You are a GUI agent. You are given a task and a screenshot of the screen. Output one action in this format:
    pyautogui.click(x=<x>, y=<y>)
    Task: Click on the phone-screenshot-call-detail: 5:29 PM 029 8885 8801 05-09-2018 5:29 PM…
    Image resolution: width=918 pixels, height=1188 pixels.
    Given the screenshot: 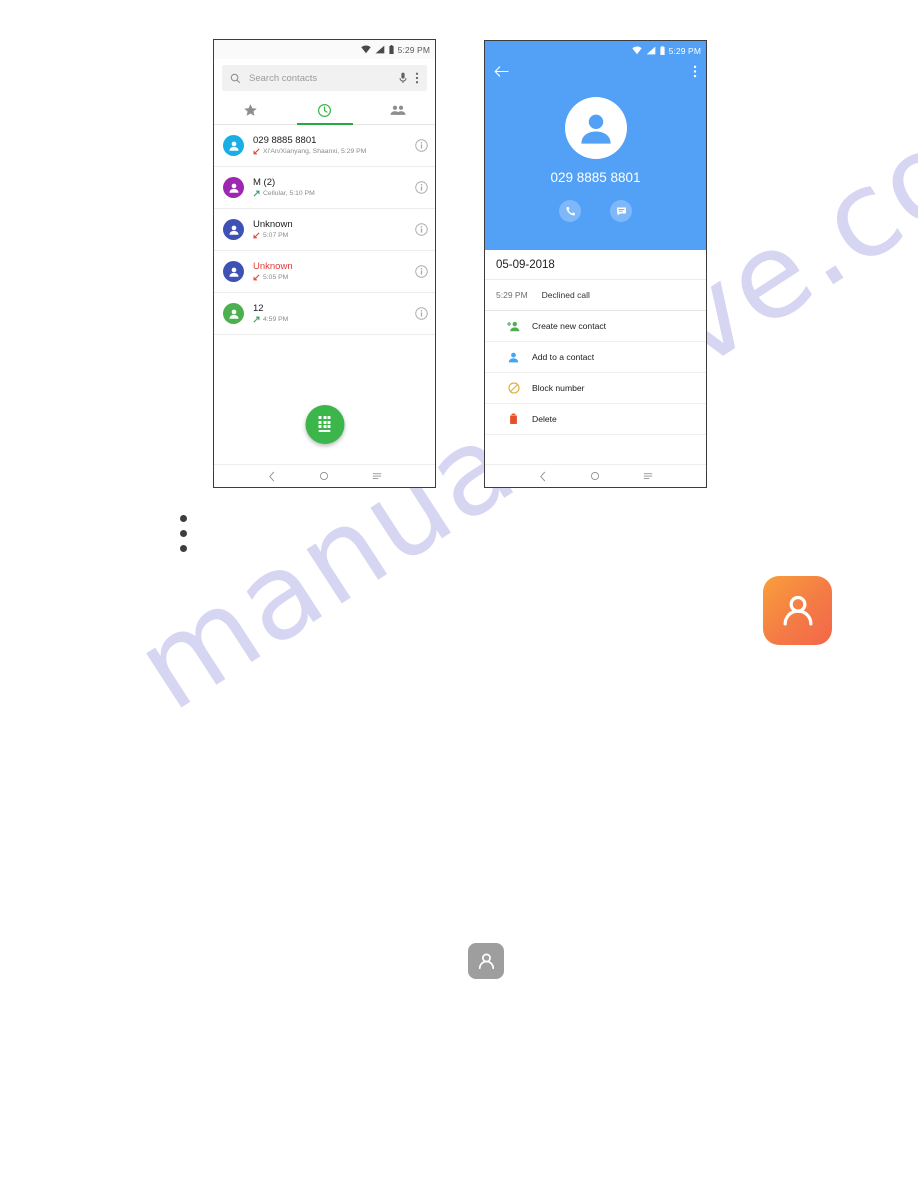 What is the action you would take?
    pyautogui.click(x=595, y=264)
    